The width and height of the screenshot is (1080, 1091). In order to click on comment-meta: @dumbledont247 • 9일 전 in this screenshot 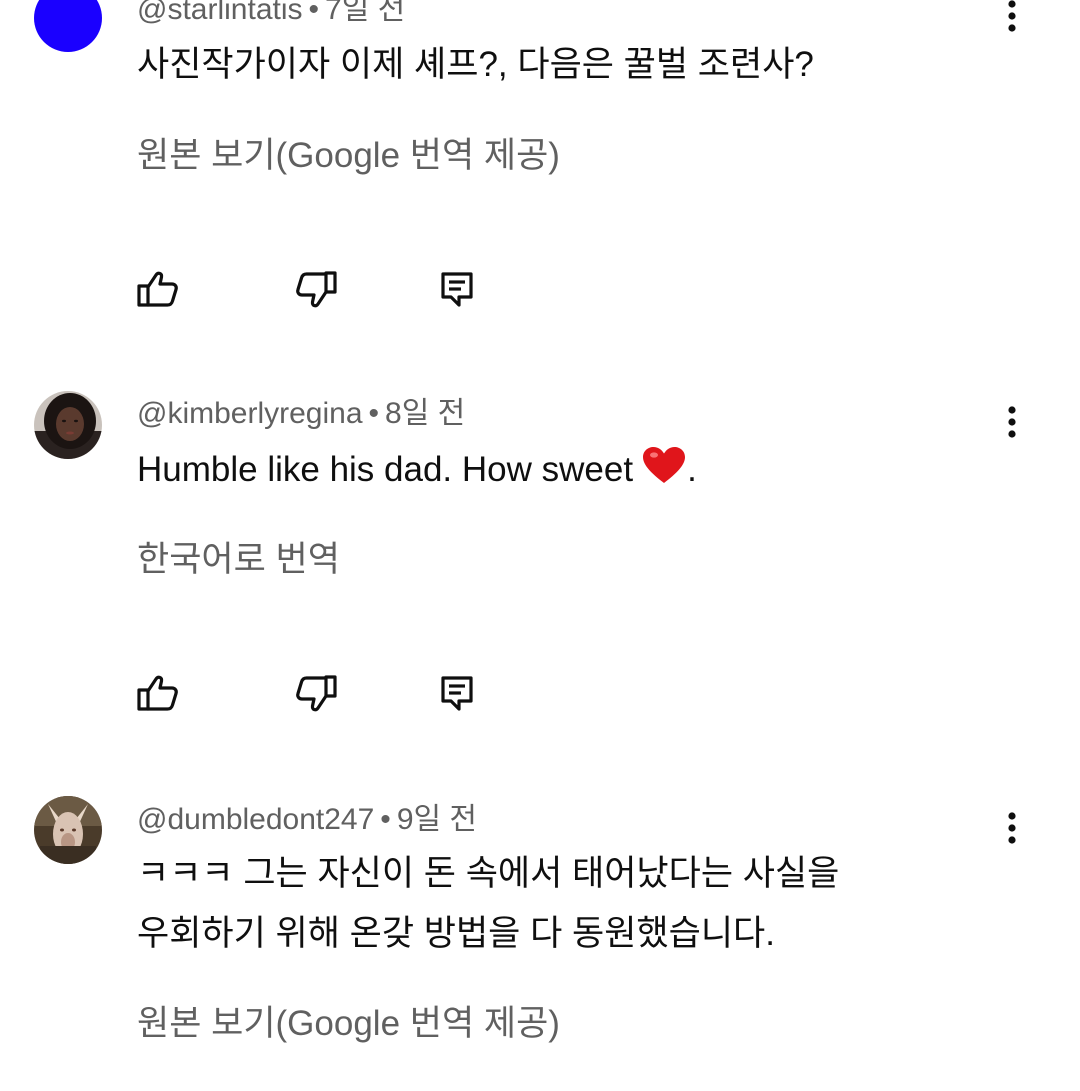, I will do `click(307, 820)`.